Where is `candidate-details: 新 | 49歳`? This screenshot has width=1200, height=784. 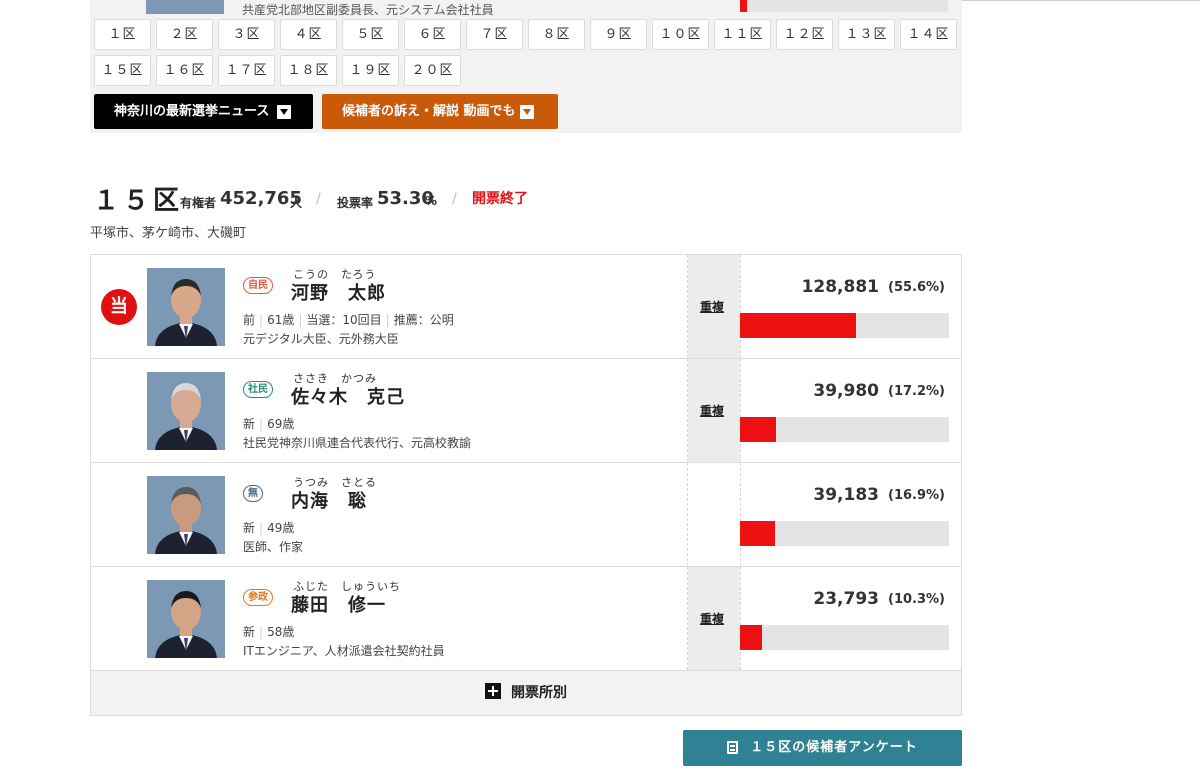 candidate-details: 新 | 49歳 is located at coordinates (268, 527).